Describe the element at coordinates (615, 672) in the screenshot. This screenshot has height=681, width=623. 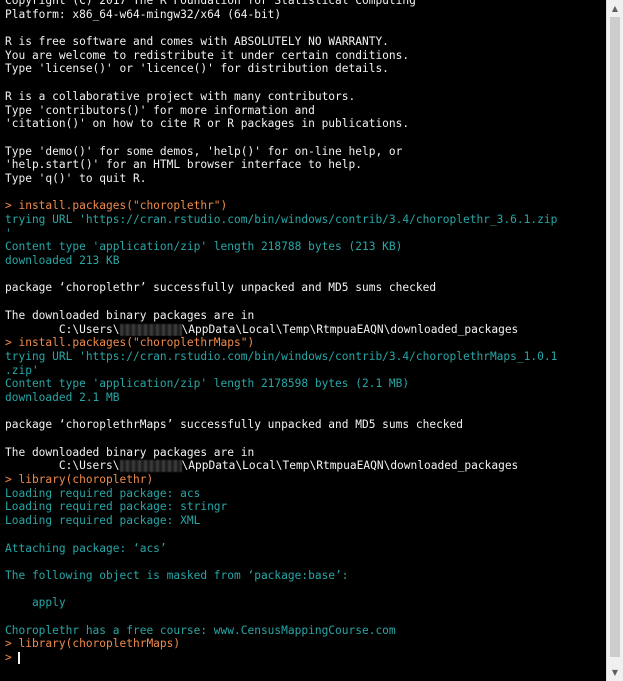
I see `scroll-down-icon: ▼` at that location.